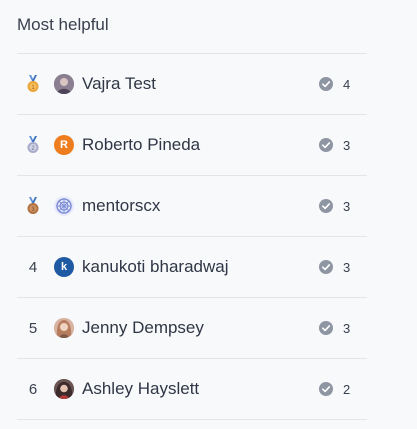  I want to click on leaderboard-row: 6 Ashley Hayslett 2, so click(192, 389).